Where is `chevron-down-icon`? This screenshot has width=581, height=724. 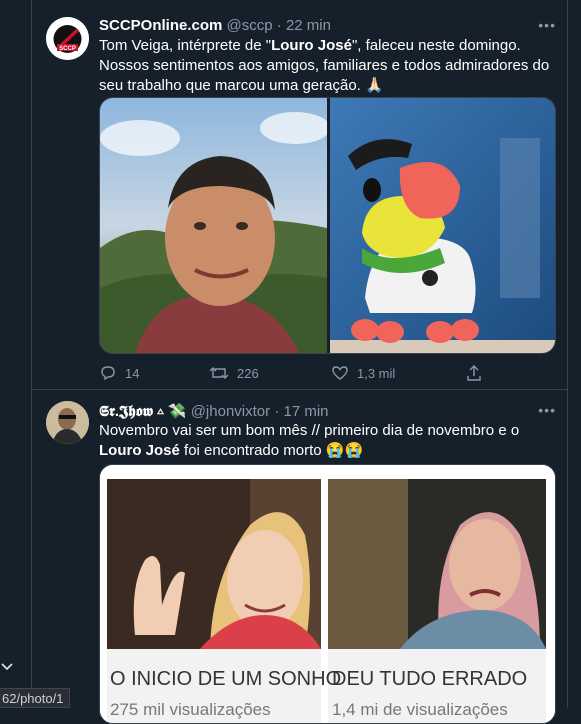
chevron-down-icon is located at coordinates (7, 667).